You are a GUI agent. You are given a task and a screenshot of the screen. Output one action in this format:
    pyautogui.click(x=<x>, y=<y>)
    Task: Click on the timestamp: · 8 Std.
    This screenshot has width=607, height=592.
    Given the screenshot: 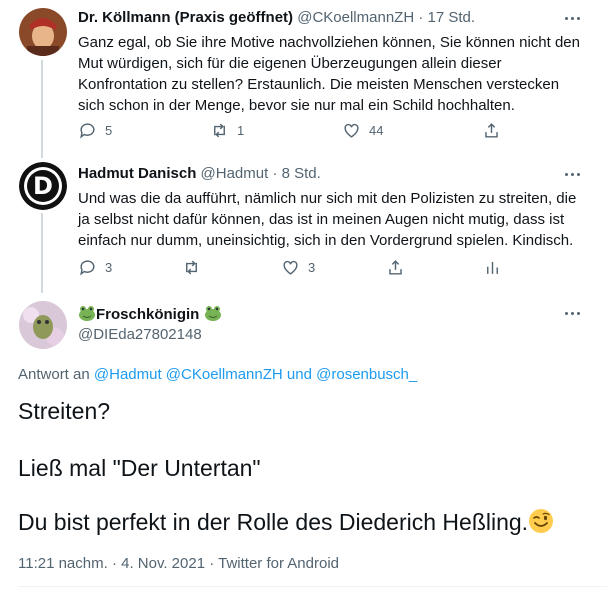 What is the action you would take?
    pyautogui.click(x=296, y=173)
    